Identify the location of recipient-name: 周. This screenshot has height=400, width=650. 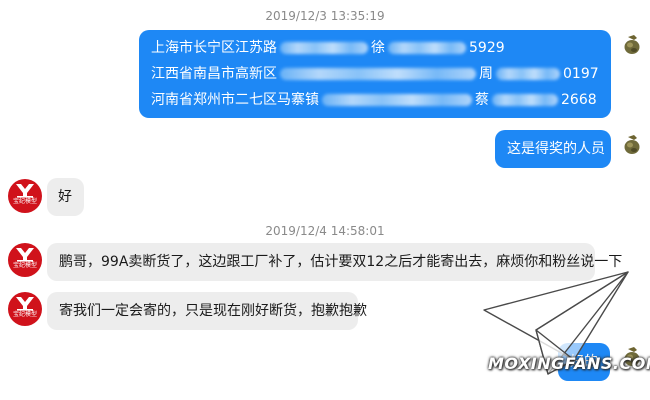
(486, 74).